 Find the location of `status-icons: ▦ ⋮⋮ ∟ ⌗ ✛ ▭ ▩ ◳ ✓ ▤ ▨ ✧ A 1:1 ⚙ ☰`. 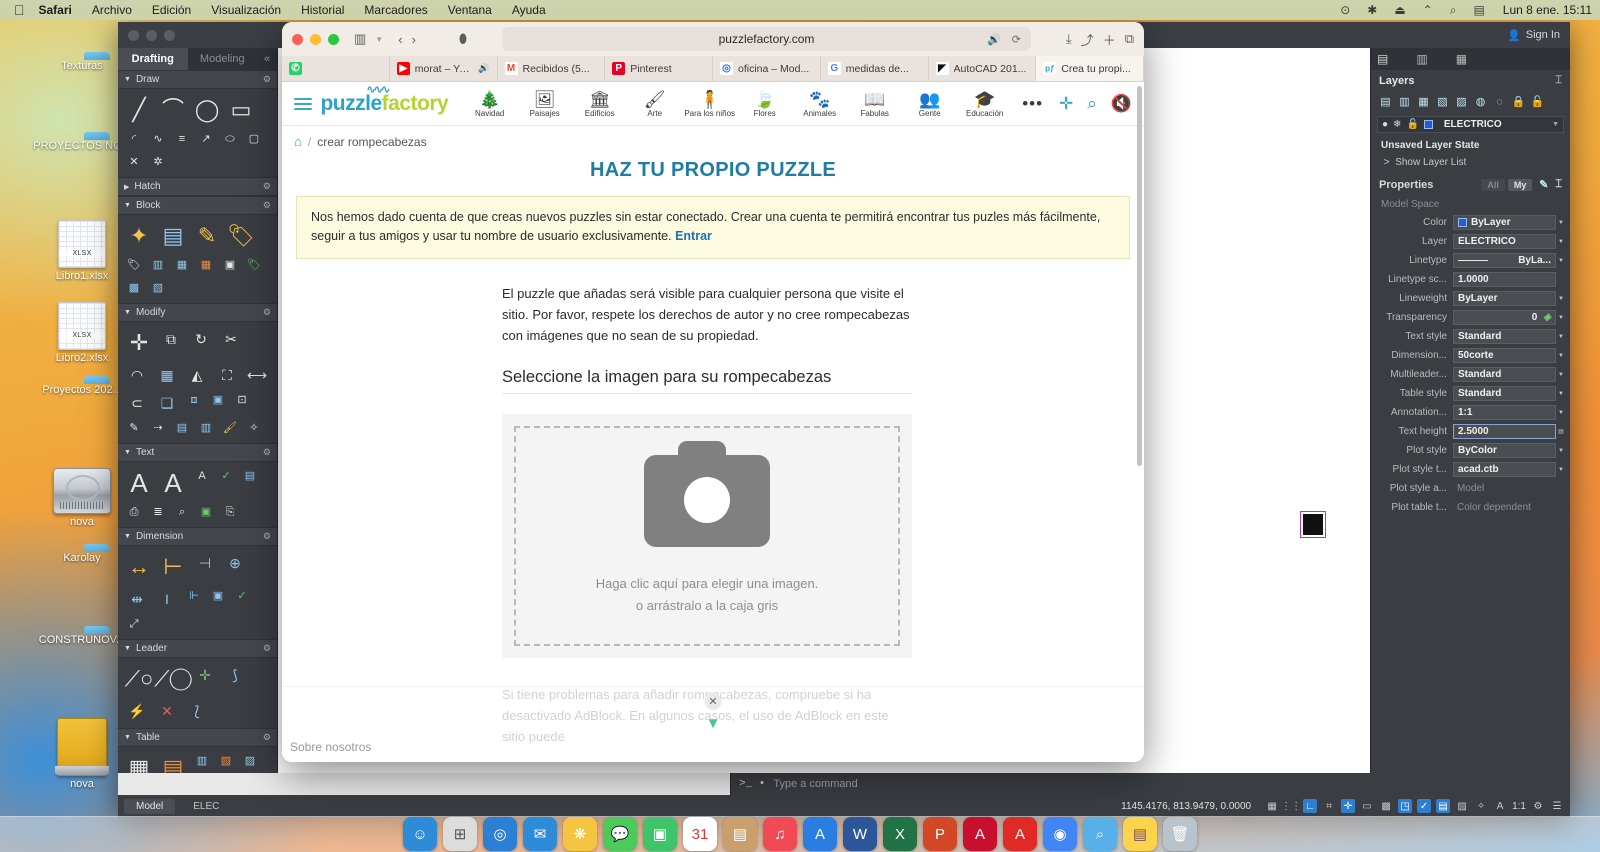

status-icons: ▦ ⋮⋮ ∟ ⌗ ✛ ▭ ▩ ◳ ✓ ▤ ▨ ✧ A 1:1 ⚙ ☰ is located at coordinates (1414, 806).